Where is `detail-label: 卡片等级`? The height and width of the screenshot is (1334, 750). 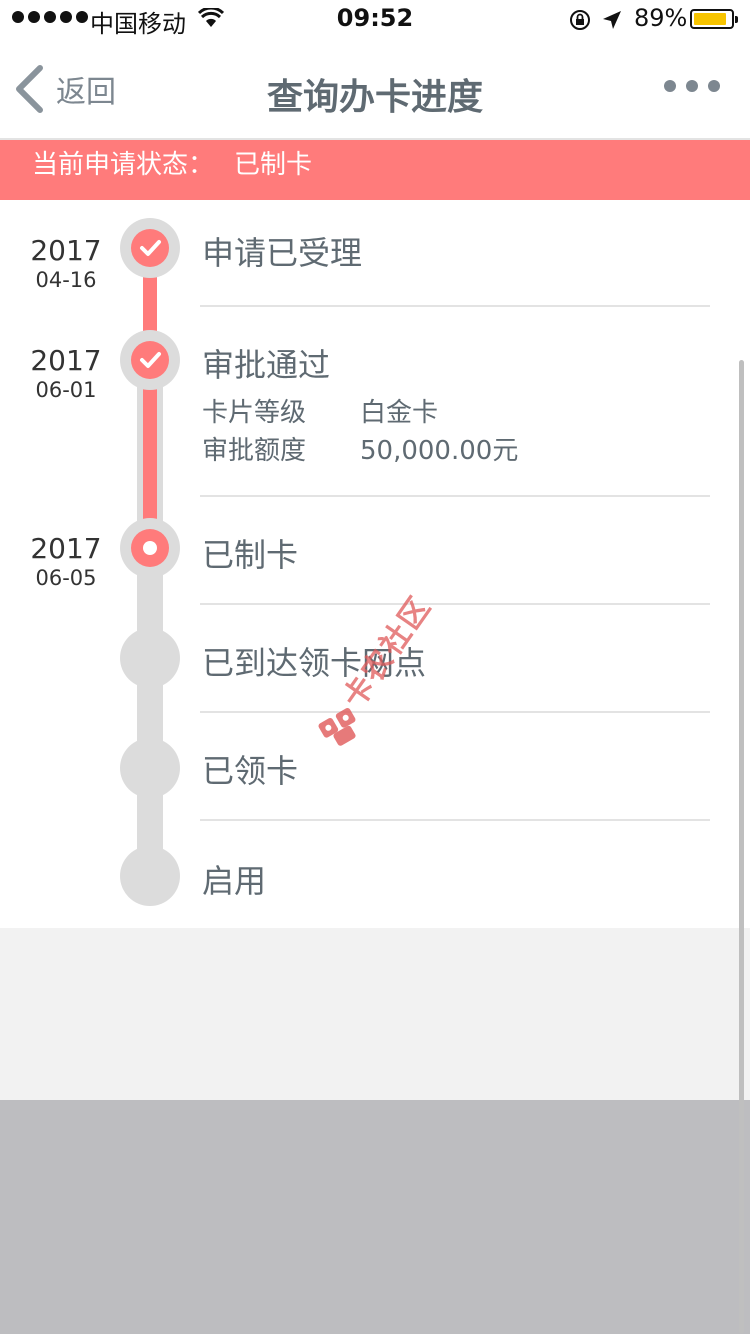 detail-label: 卡片等级 is located at coordinates (254, 413).